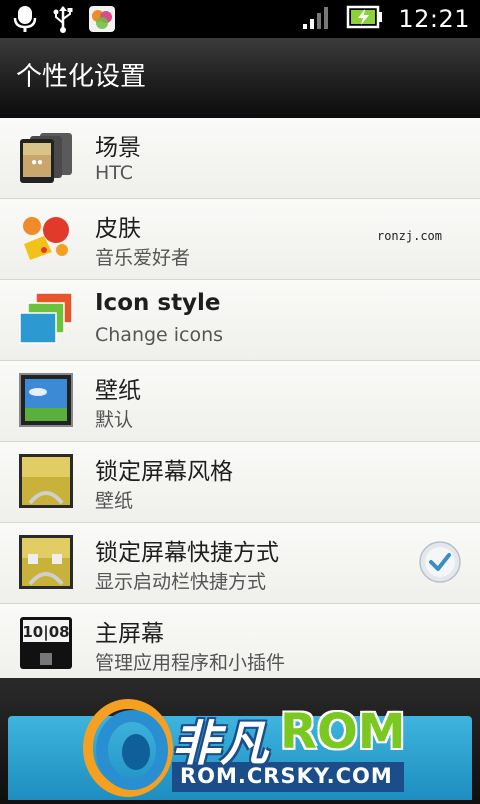 The height and width of the screenshot is (804, 480). What do you see at coordinates (118, 229) in the screenshot?
I see `item-title: 皮肤` at bounding box center [118, 229].